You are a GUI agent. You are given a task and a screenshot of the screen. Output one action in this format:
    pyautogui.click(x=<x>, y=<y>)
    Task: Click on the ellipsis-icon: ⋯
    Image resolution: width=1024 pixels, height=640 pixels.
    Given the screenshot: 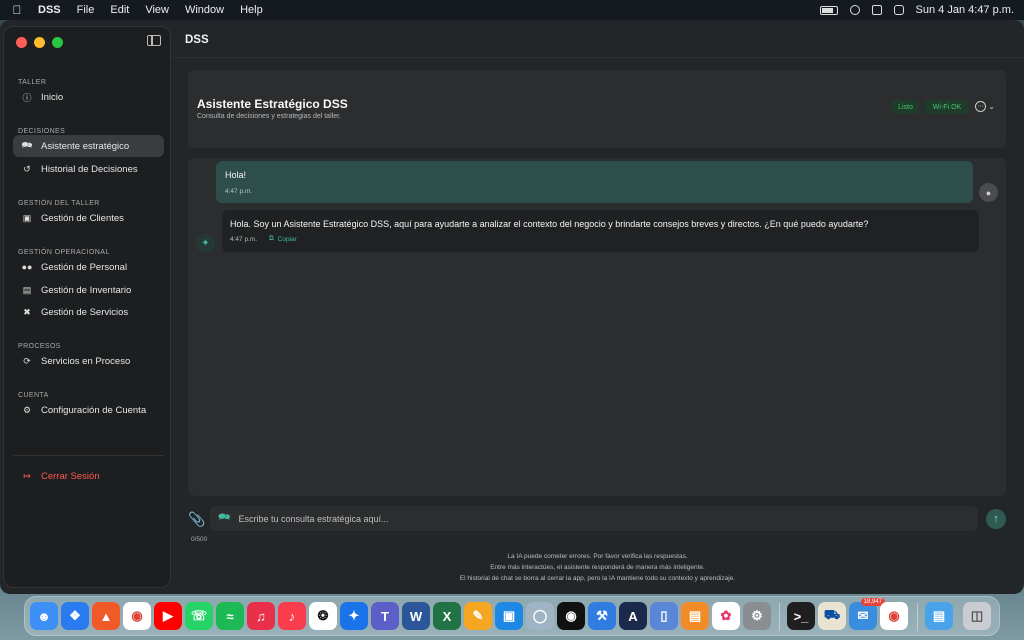 What is the action you would take?
    pyautogui.click(x=981, y=106)
    